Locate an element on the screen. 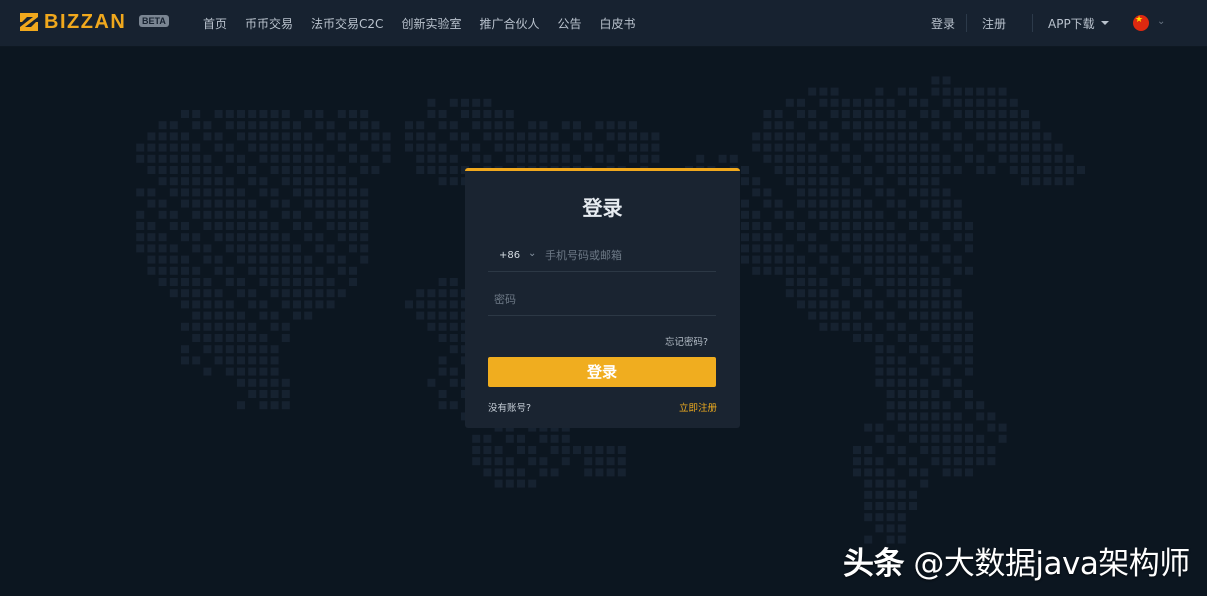  china-flag-icon: ★ is located at coordinates (1141, 23).